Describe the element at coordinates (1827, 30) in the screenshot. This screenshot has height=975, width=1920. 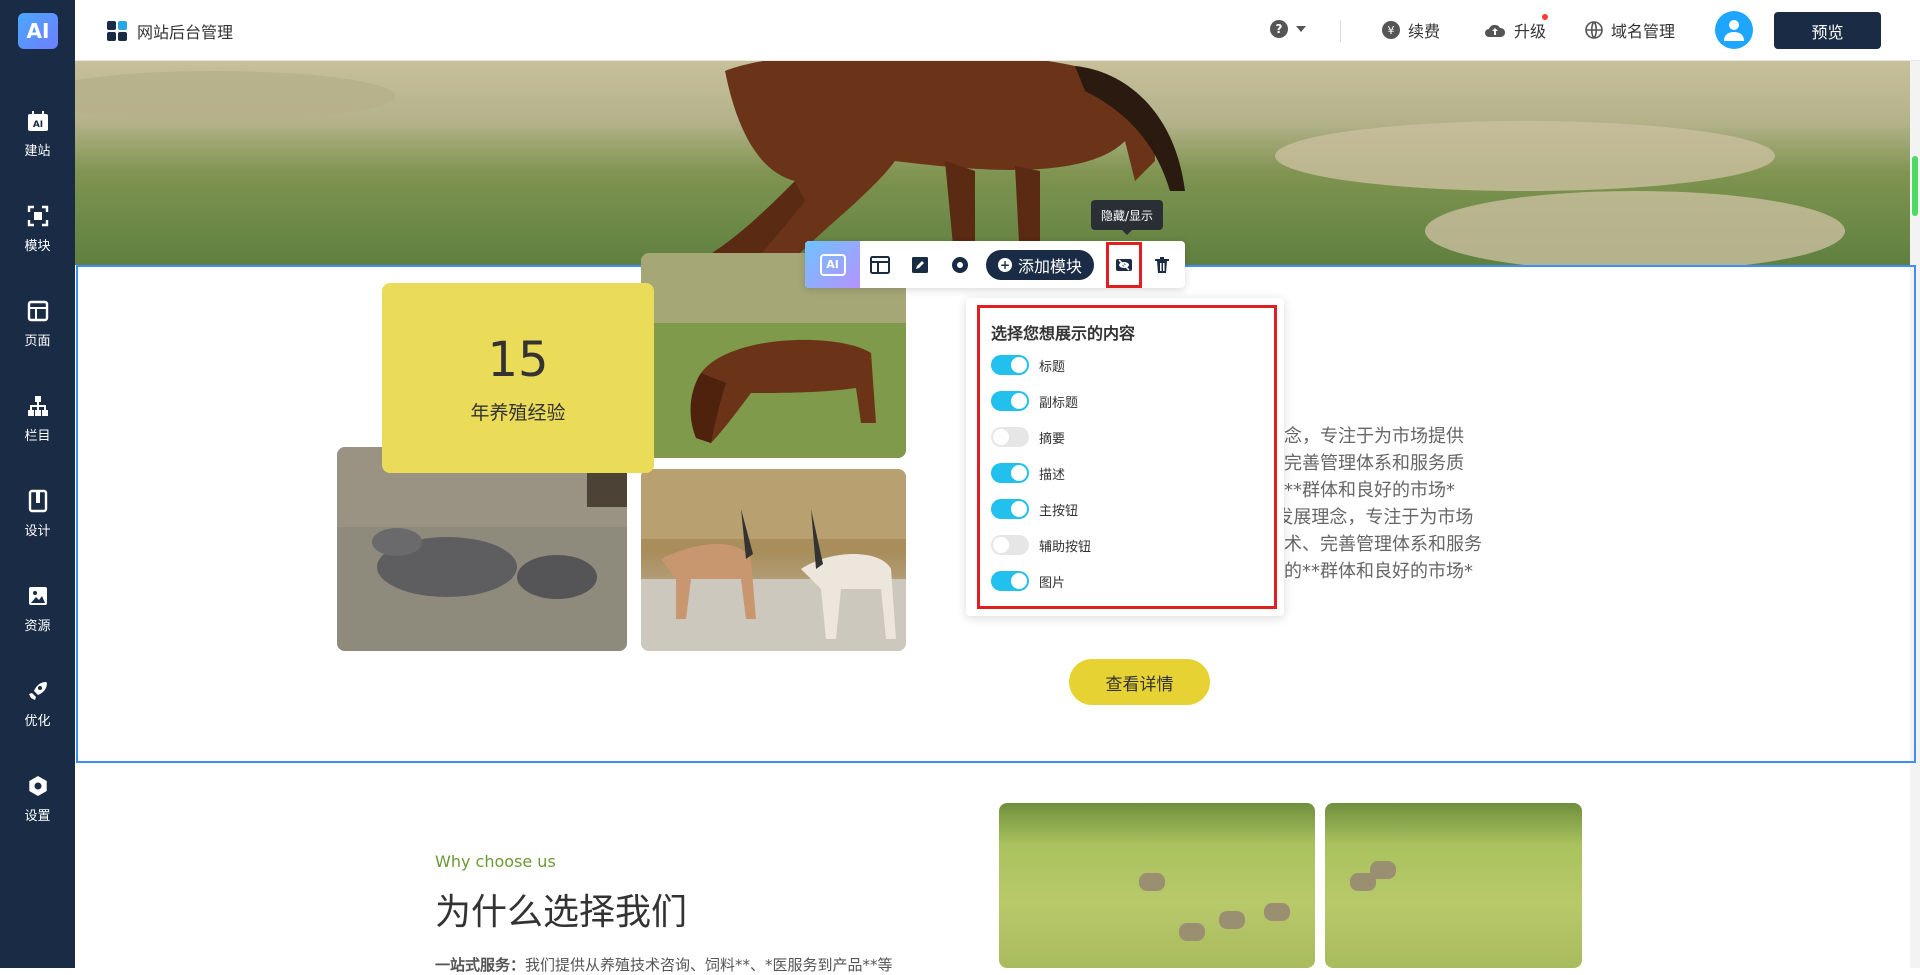
I see `preview-button: 预览` at that location.